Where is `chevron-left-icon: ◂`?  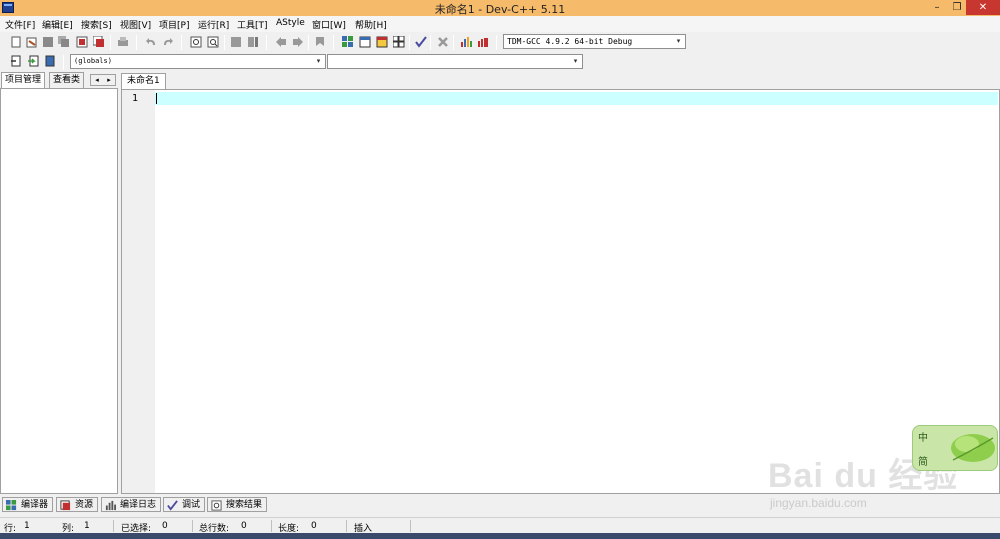 chevron-left-icon: ◂ is located at coordinates (97, 80).